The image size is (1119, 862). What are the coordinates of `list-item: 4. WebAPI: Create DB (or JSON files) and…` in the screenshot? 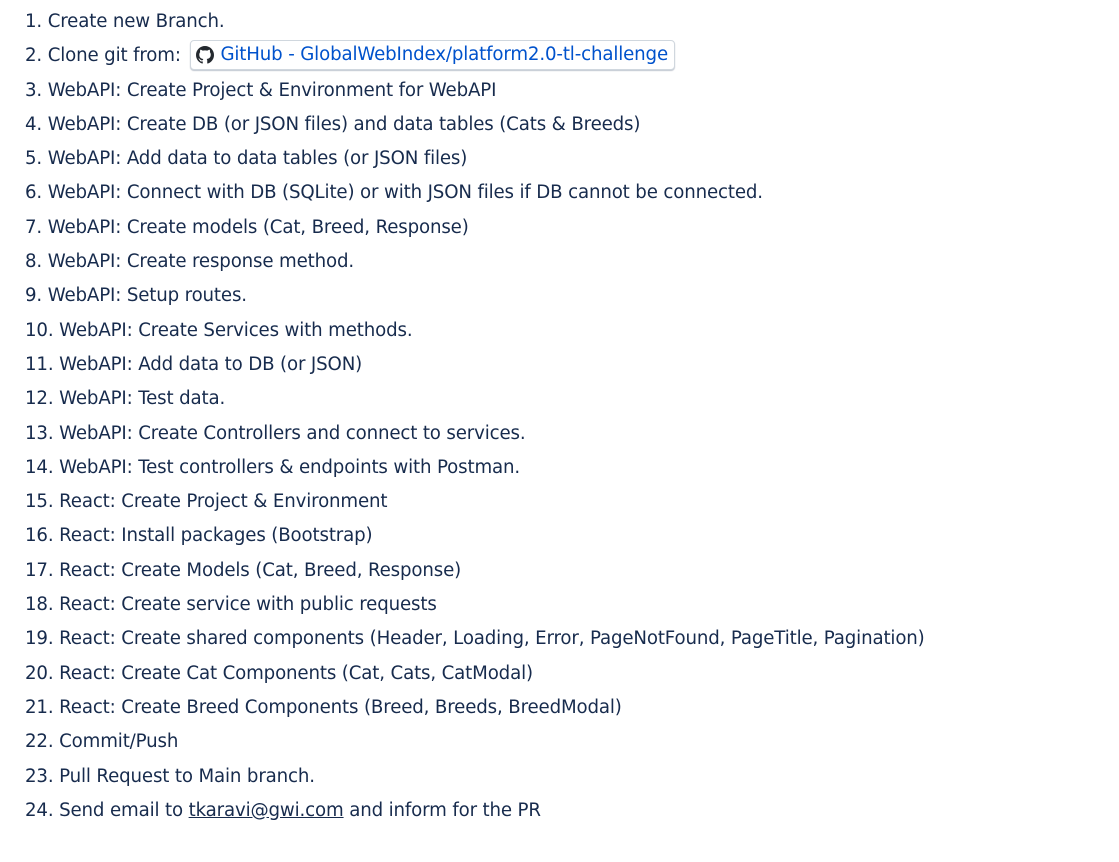 It's located at (475, 125).